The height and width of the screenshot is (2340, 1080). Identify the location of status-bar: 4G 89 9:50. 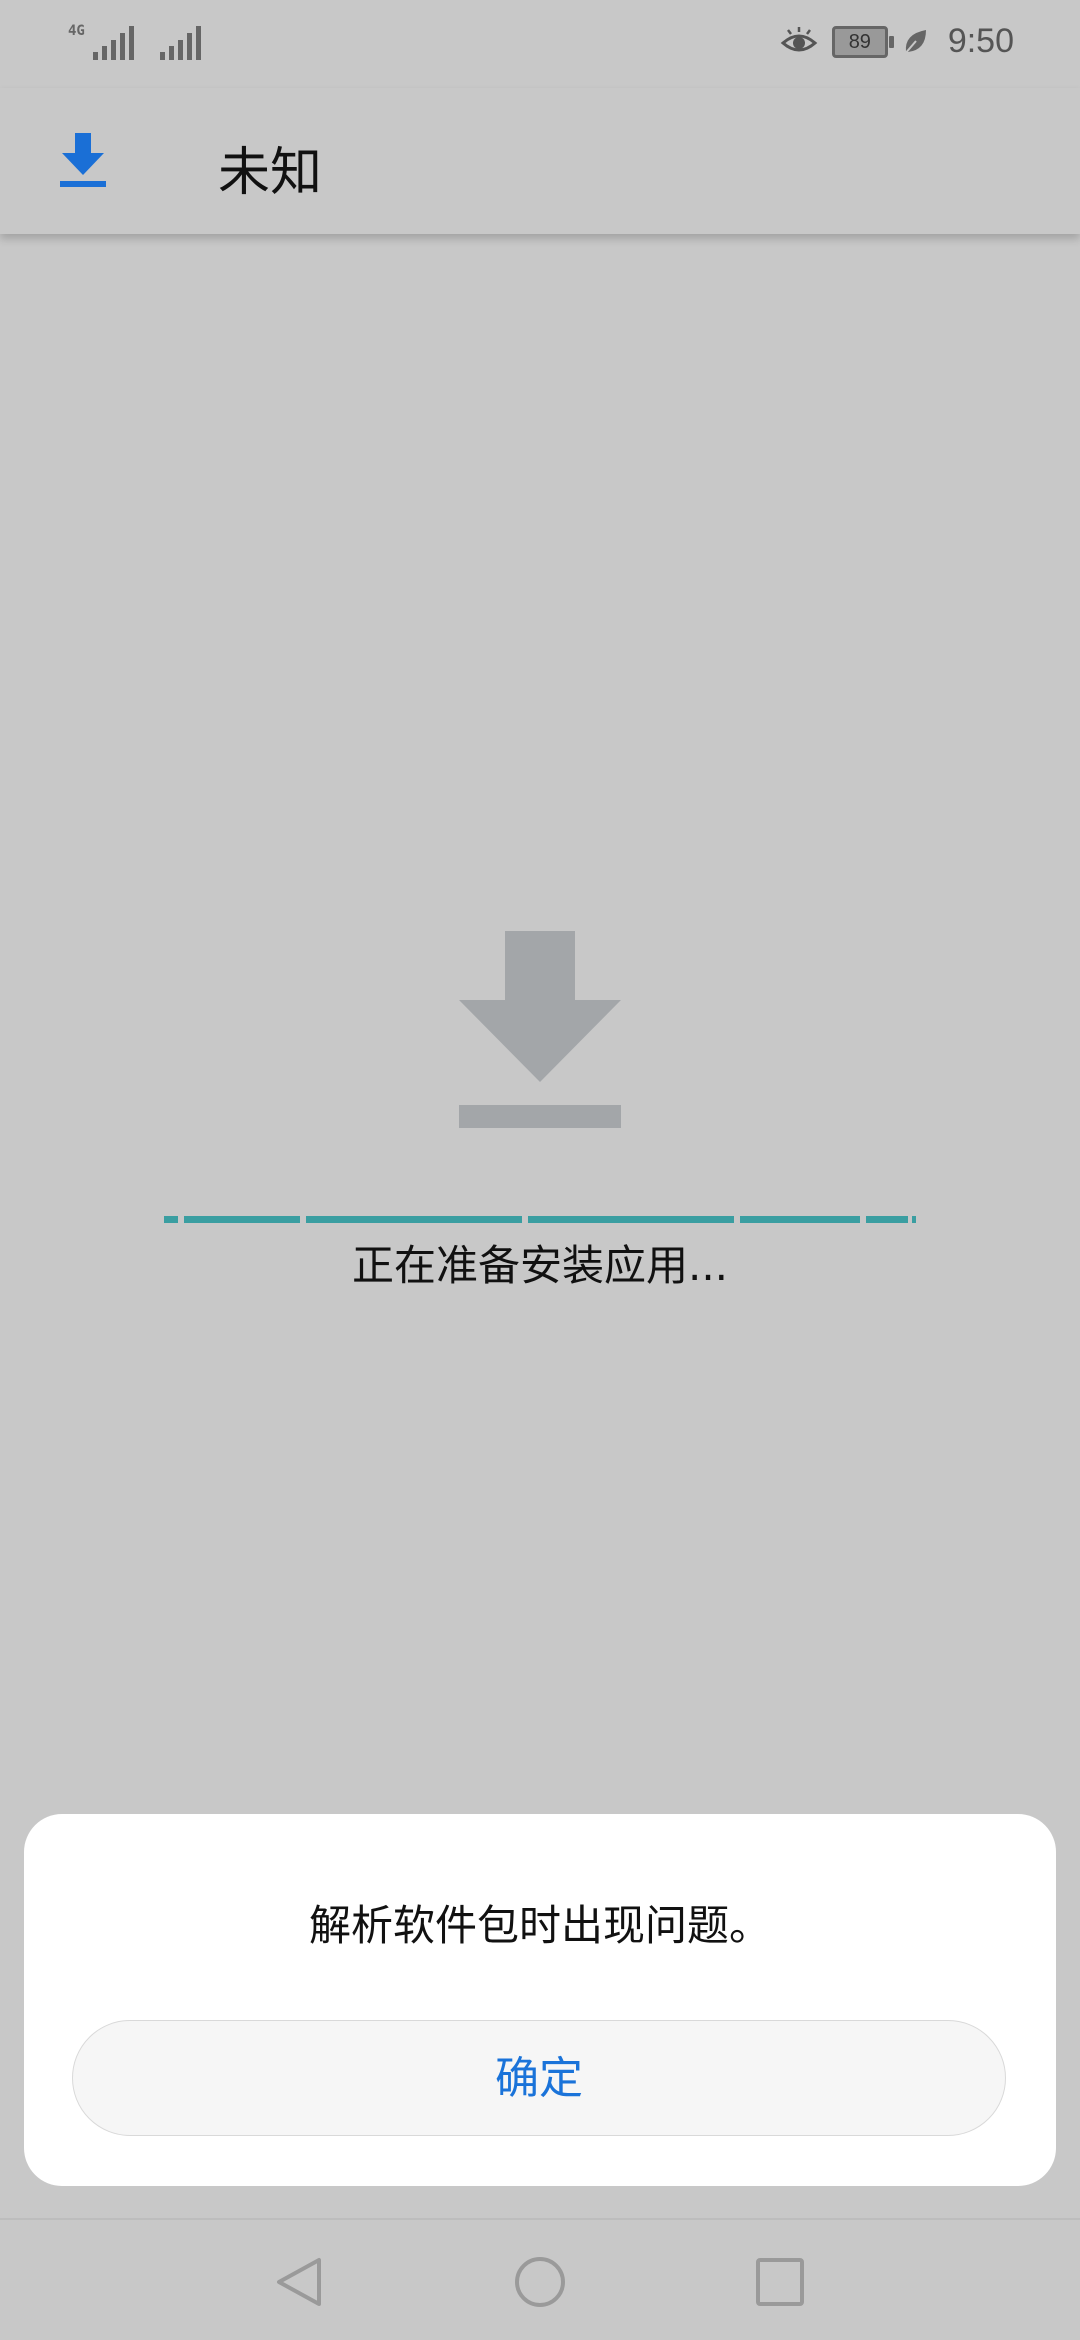
(540, 44).